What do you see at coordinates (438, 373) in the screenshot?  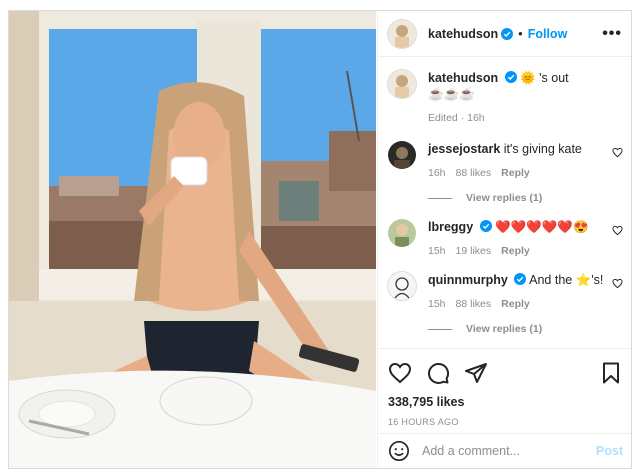 I see `comment-icon` at bounding box center [438, 373].